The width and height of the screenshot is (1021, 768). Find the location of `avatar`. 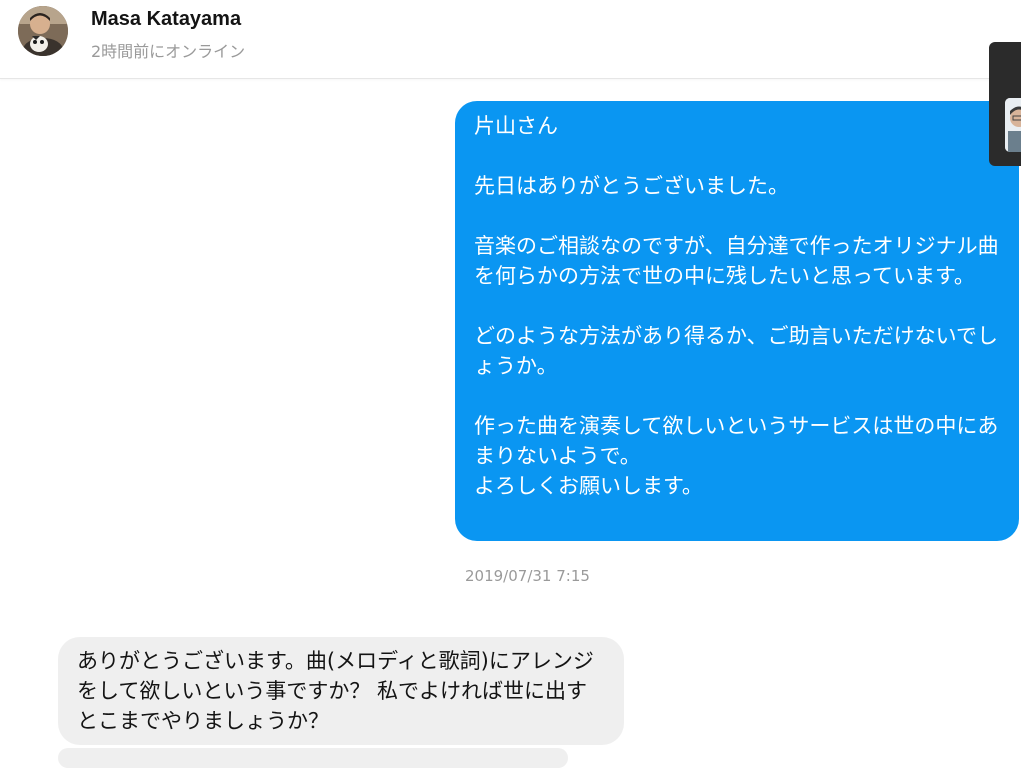

avatar is located at coordinates (43, 31).